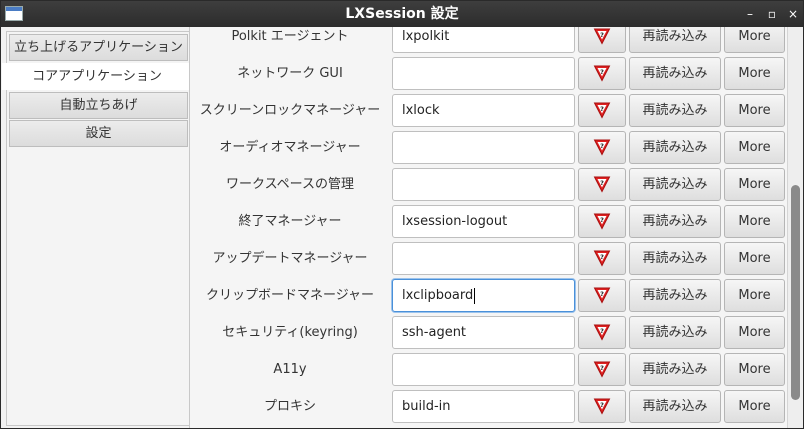 This screenshot has width=804, height=429. What do you see at coordinates (475, 295) in the screenshot?
I see `text-cursor` at bounding box center [475, 295].